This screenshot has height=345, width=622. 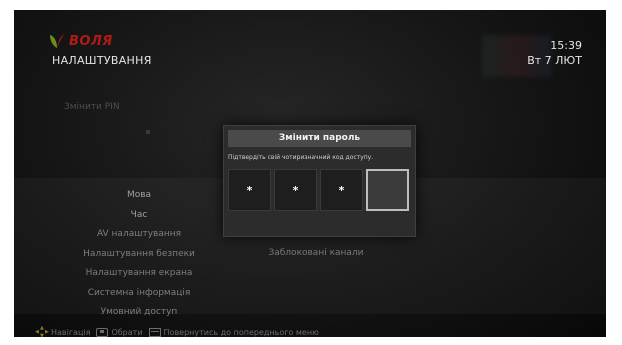 What do you see at coordinates (148, 132) in the screenshot?
I see `background-marker` at bounding box center [148, 132].